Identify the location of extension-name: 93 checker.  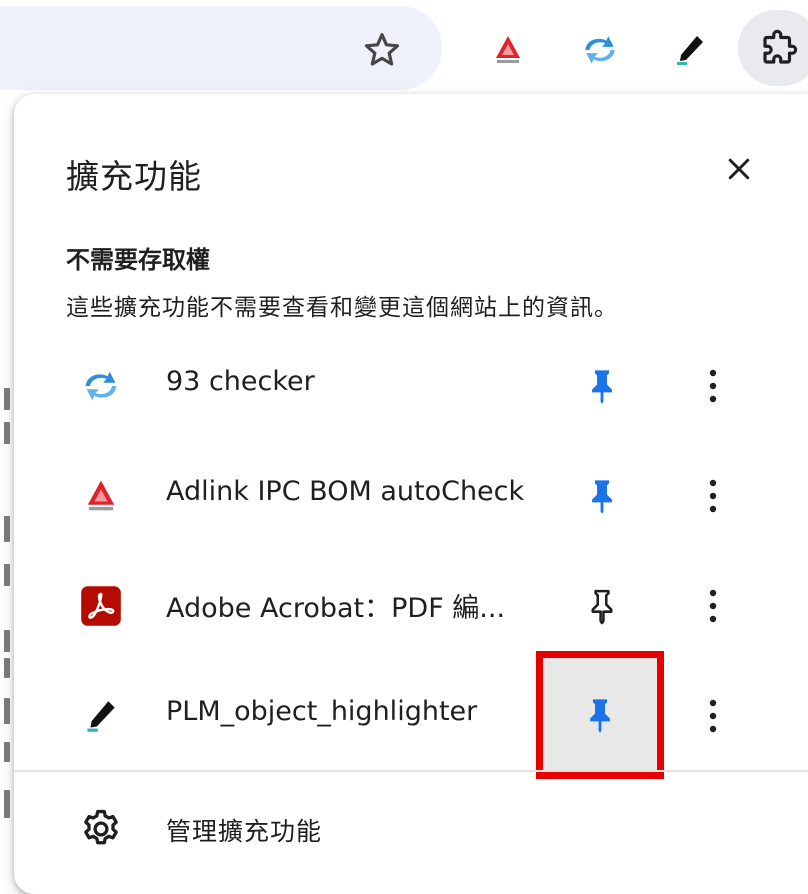
(240, 381).